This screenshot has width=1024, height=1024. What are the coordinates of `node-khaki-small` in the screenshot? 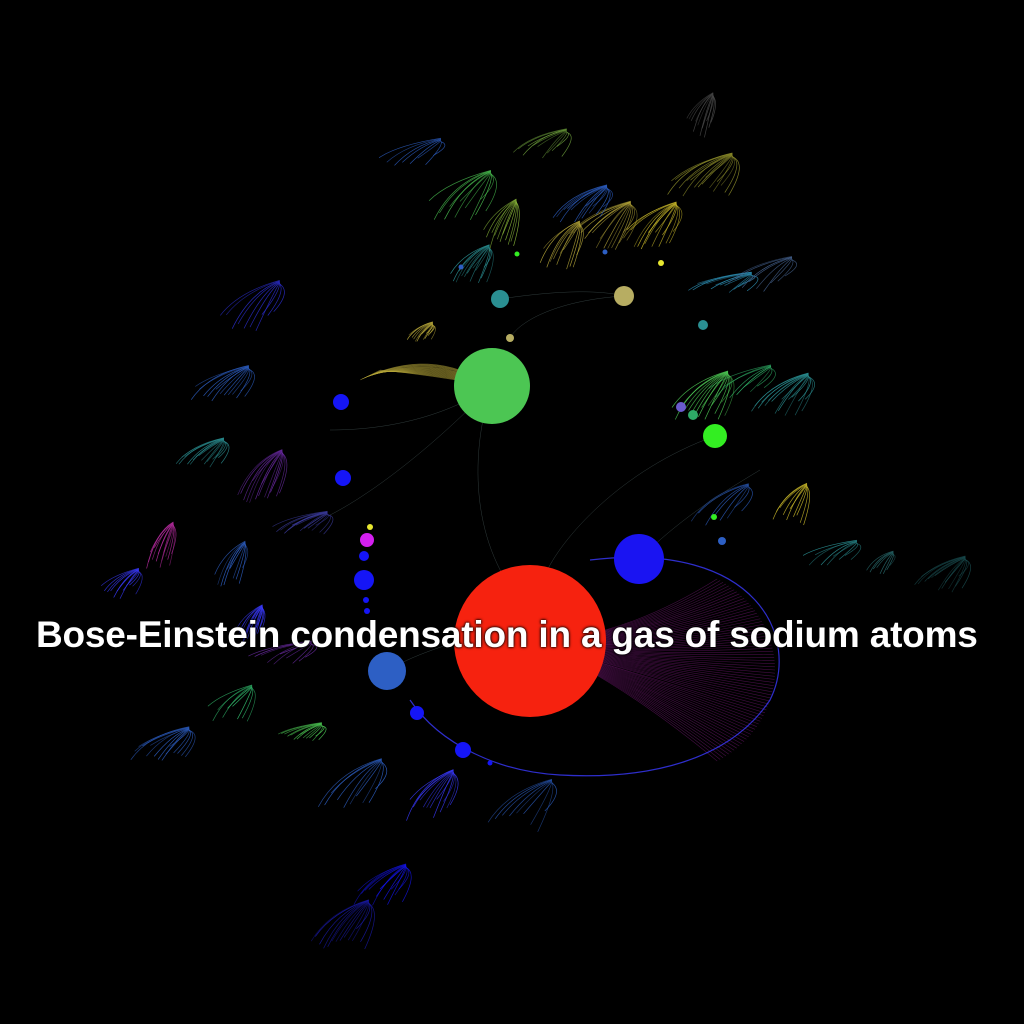 It's located at (510, 338).